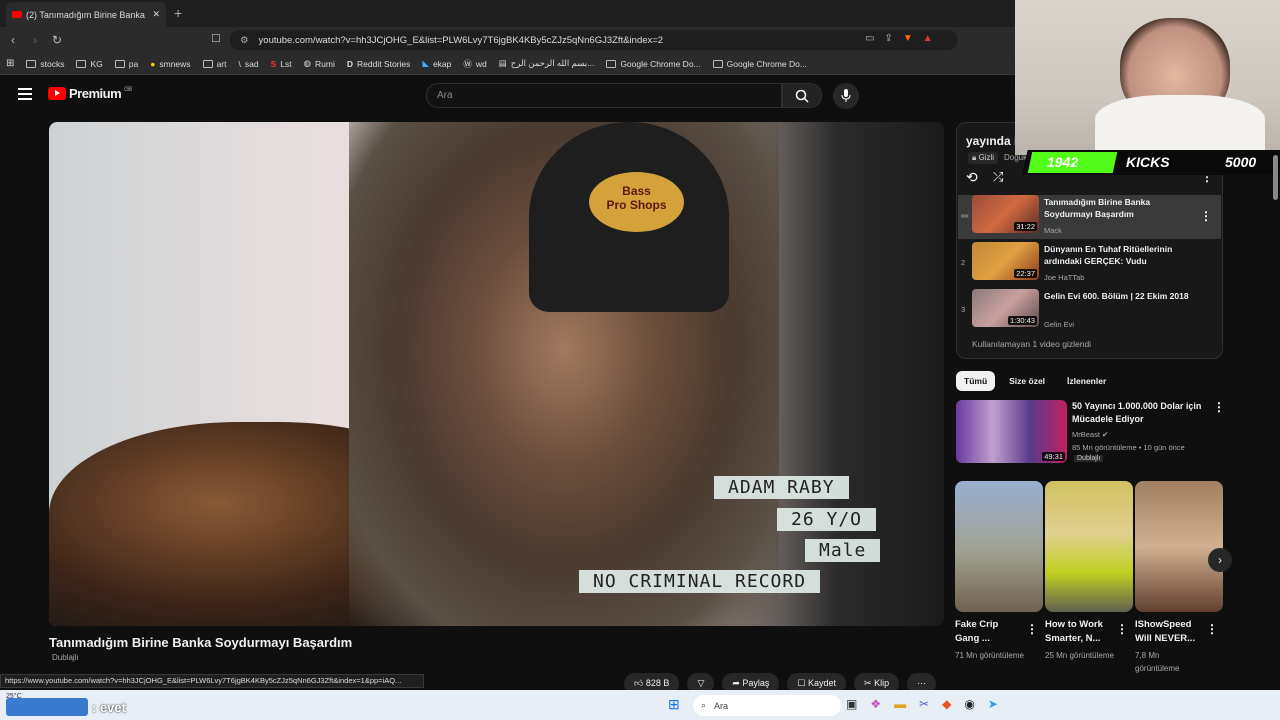 This screenshot has height=720, width=1280. Describe the element at coordinates (888, 38) in the screenshot. I see `share-icon: ⇪` at that location.